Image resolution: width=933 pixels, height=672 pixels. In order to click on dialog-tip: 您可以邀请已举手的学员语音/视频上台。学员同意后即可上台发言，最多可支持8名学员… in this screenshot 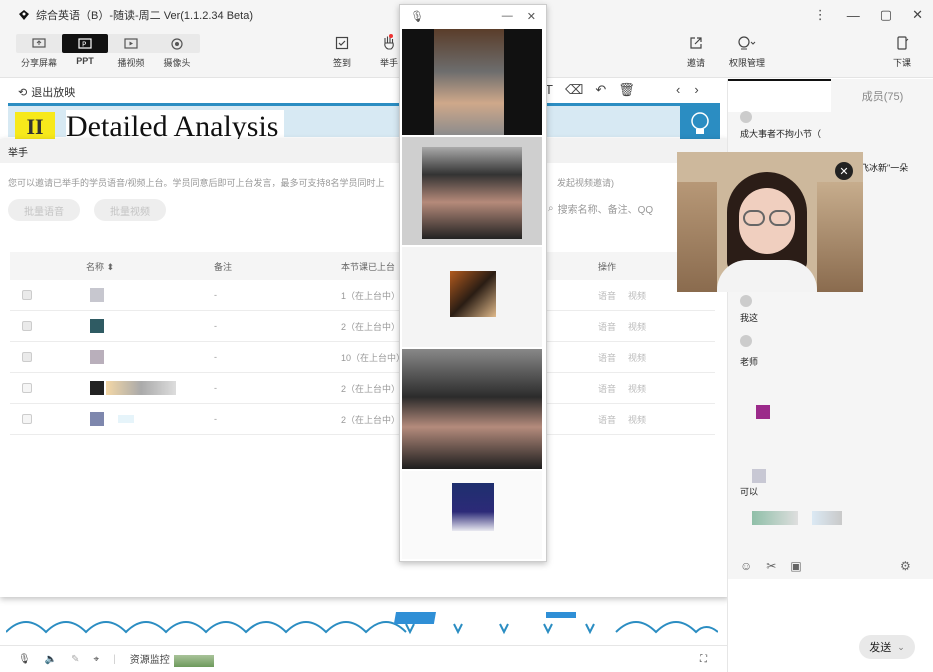, I will do `click(311, 182)`.